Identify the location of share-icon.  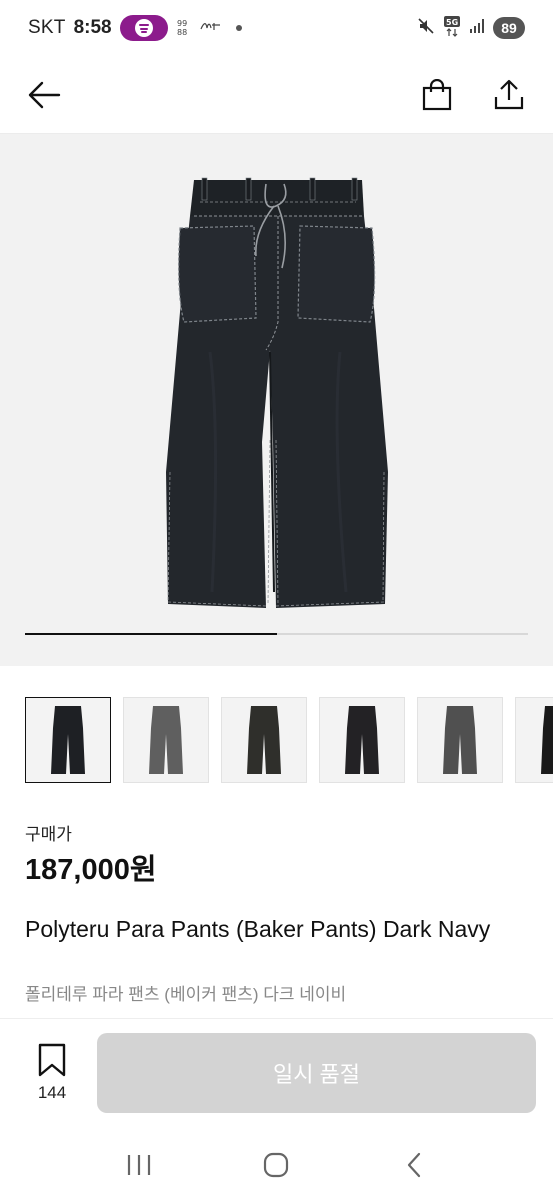
(509, 95).